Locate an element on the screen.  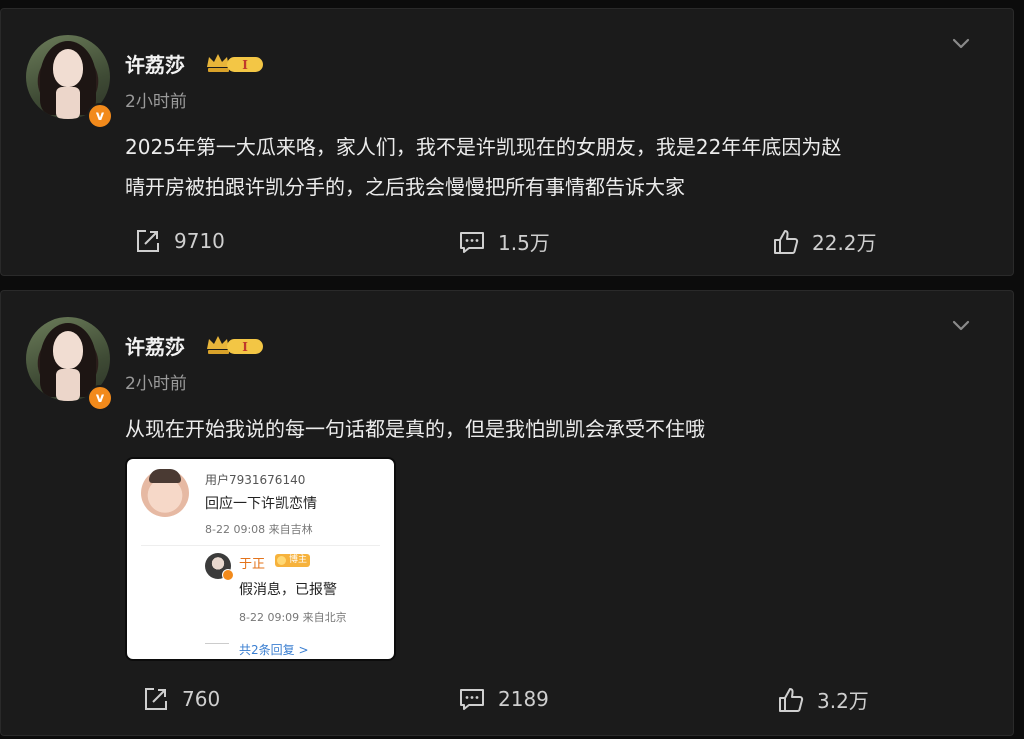
comment-count: 1.5万 is located at coordinates (524, 243).